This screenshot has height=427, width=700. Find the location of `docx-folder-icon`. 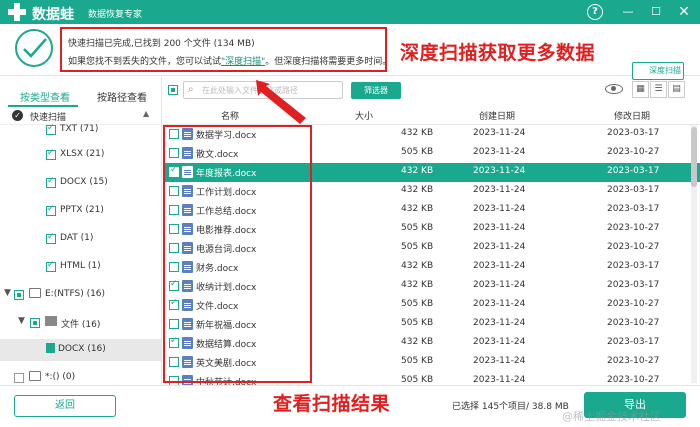

docx-folder-icon is located at coordinates (50, 348).